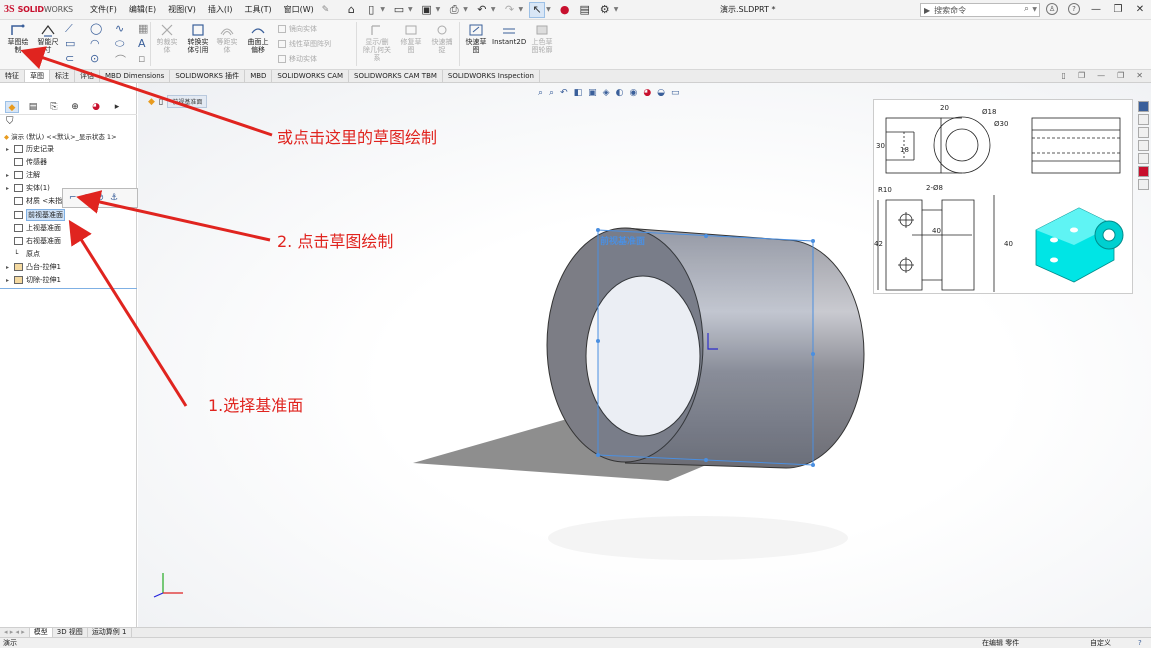 The height and width of the screenshot is (648, 1151). I want to click on feature-tree-tab-icon: ◆, so click(12, 106).